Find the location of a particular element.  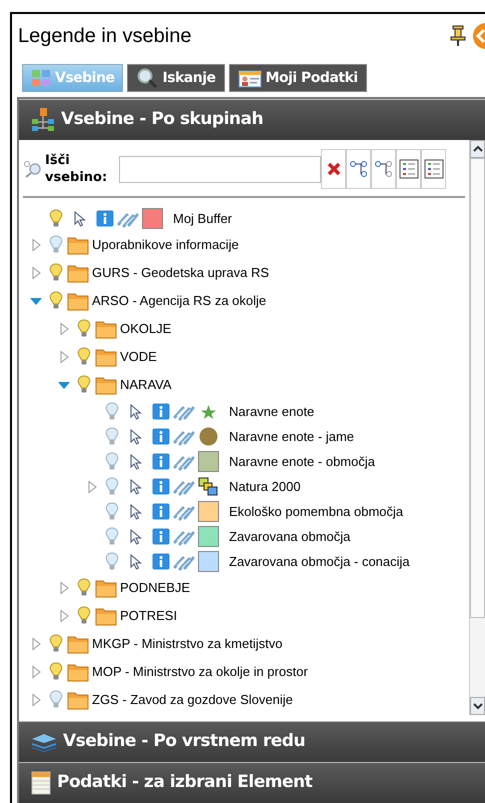

folder-label: OKOLJE is located at coordinates (146, 329).